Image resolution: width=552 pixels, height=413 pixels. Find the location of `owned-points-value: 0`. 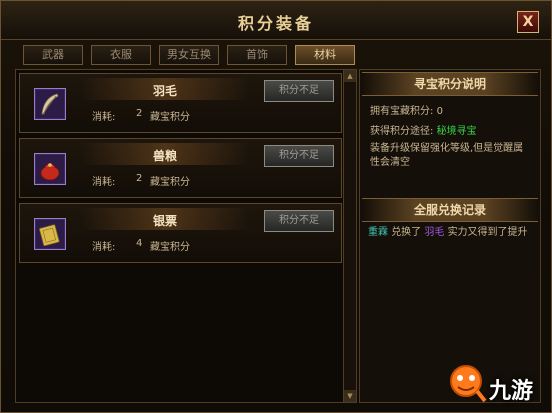

owned-points-value: 0 is located at coordinates (439, 111).